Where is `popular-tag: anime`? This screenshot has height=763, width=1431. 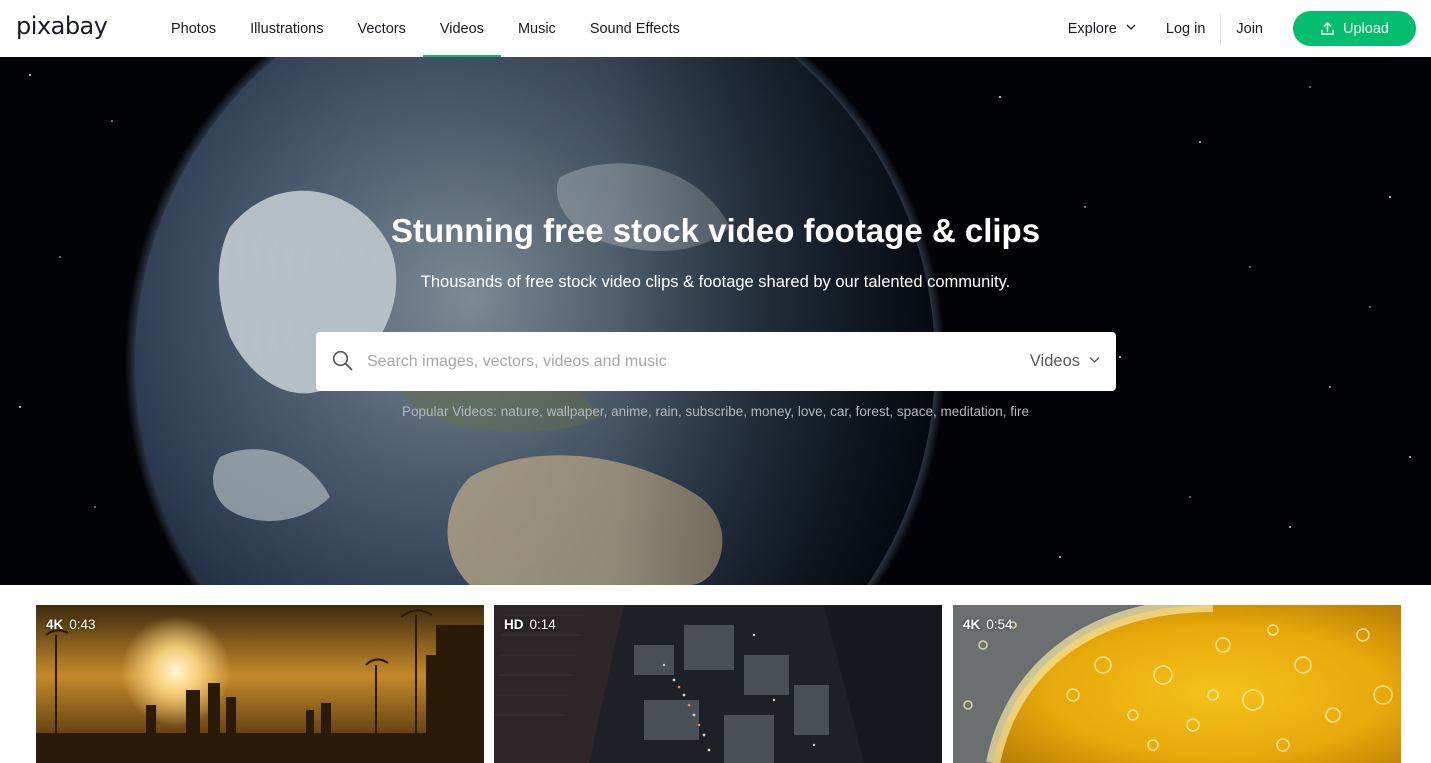 popular-tag: anime is located at coordinates (629, 411).